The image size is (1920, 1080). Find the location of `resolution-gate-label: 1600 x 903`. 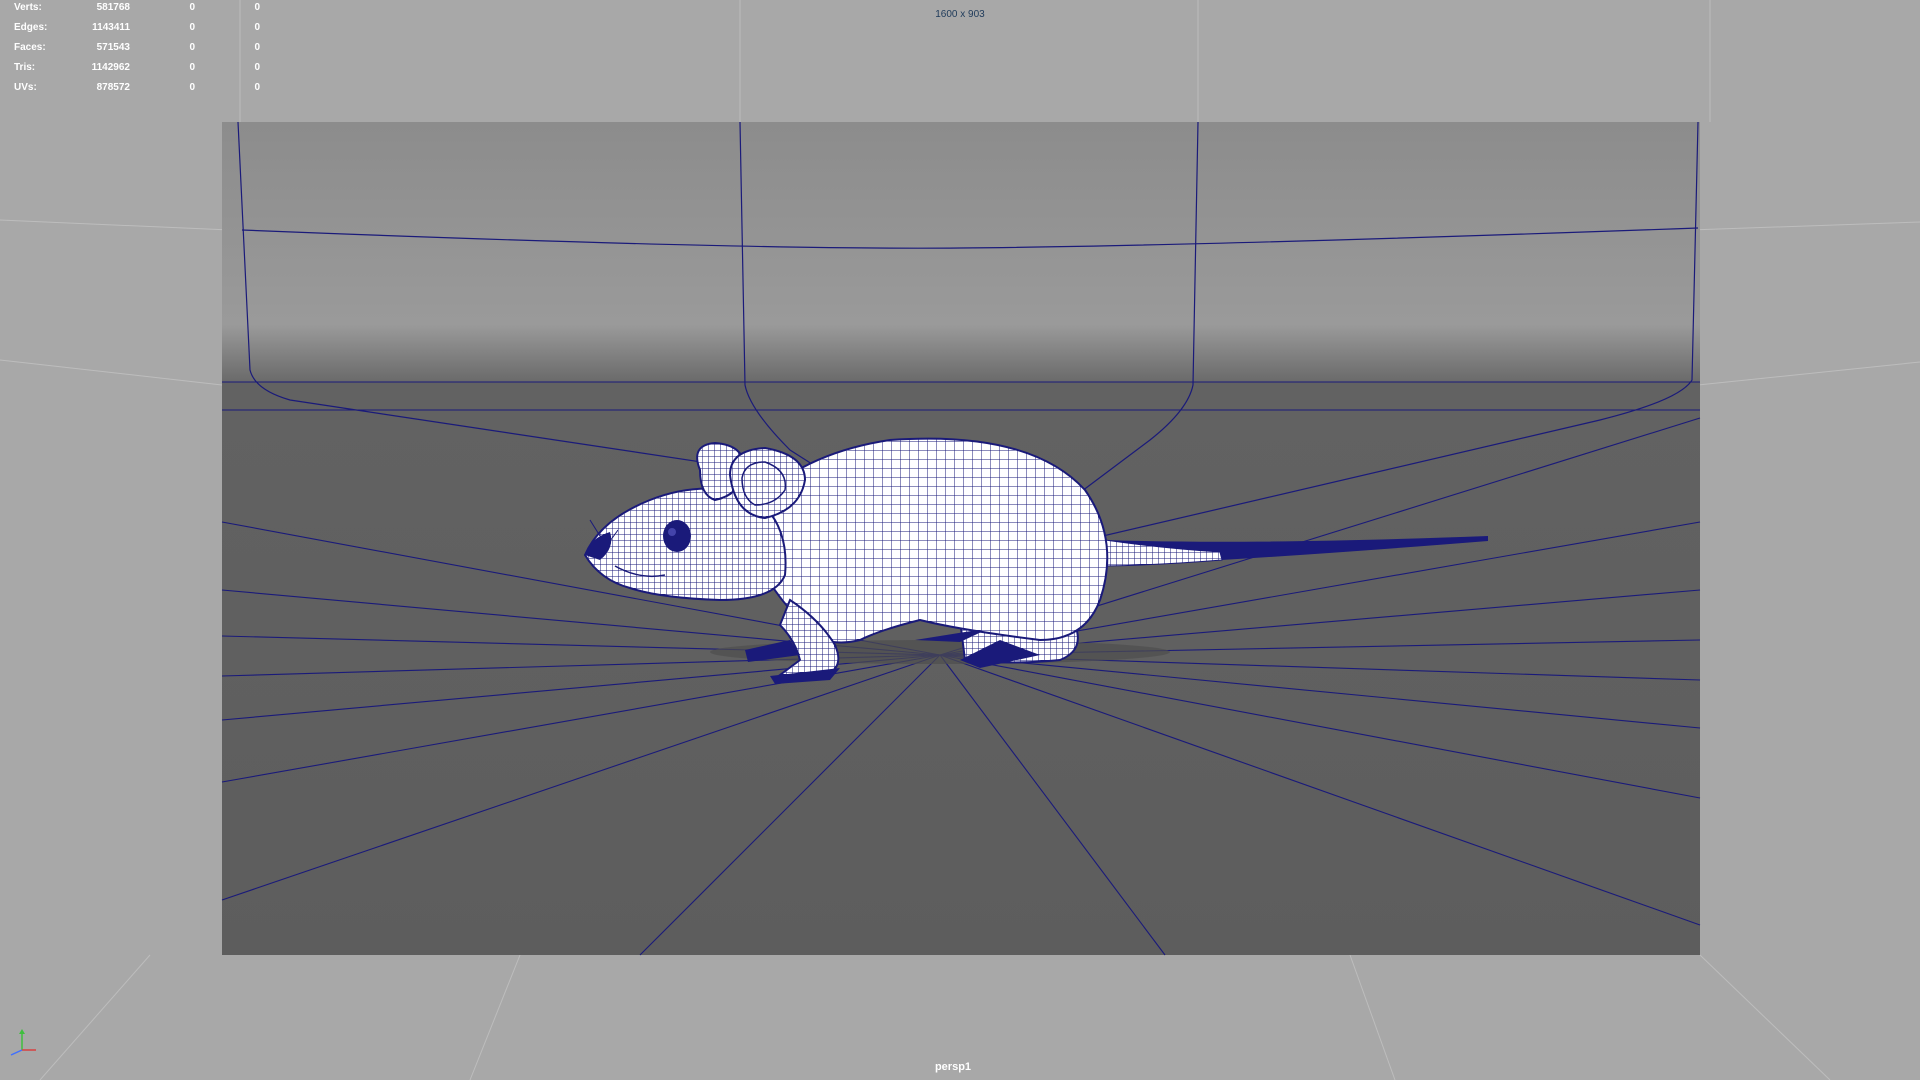

resolution-gate-label: 1600 x 903 is located at coordinates (960, 14).